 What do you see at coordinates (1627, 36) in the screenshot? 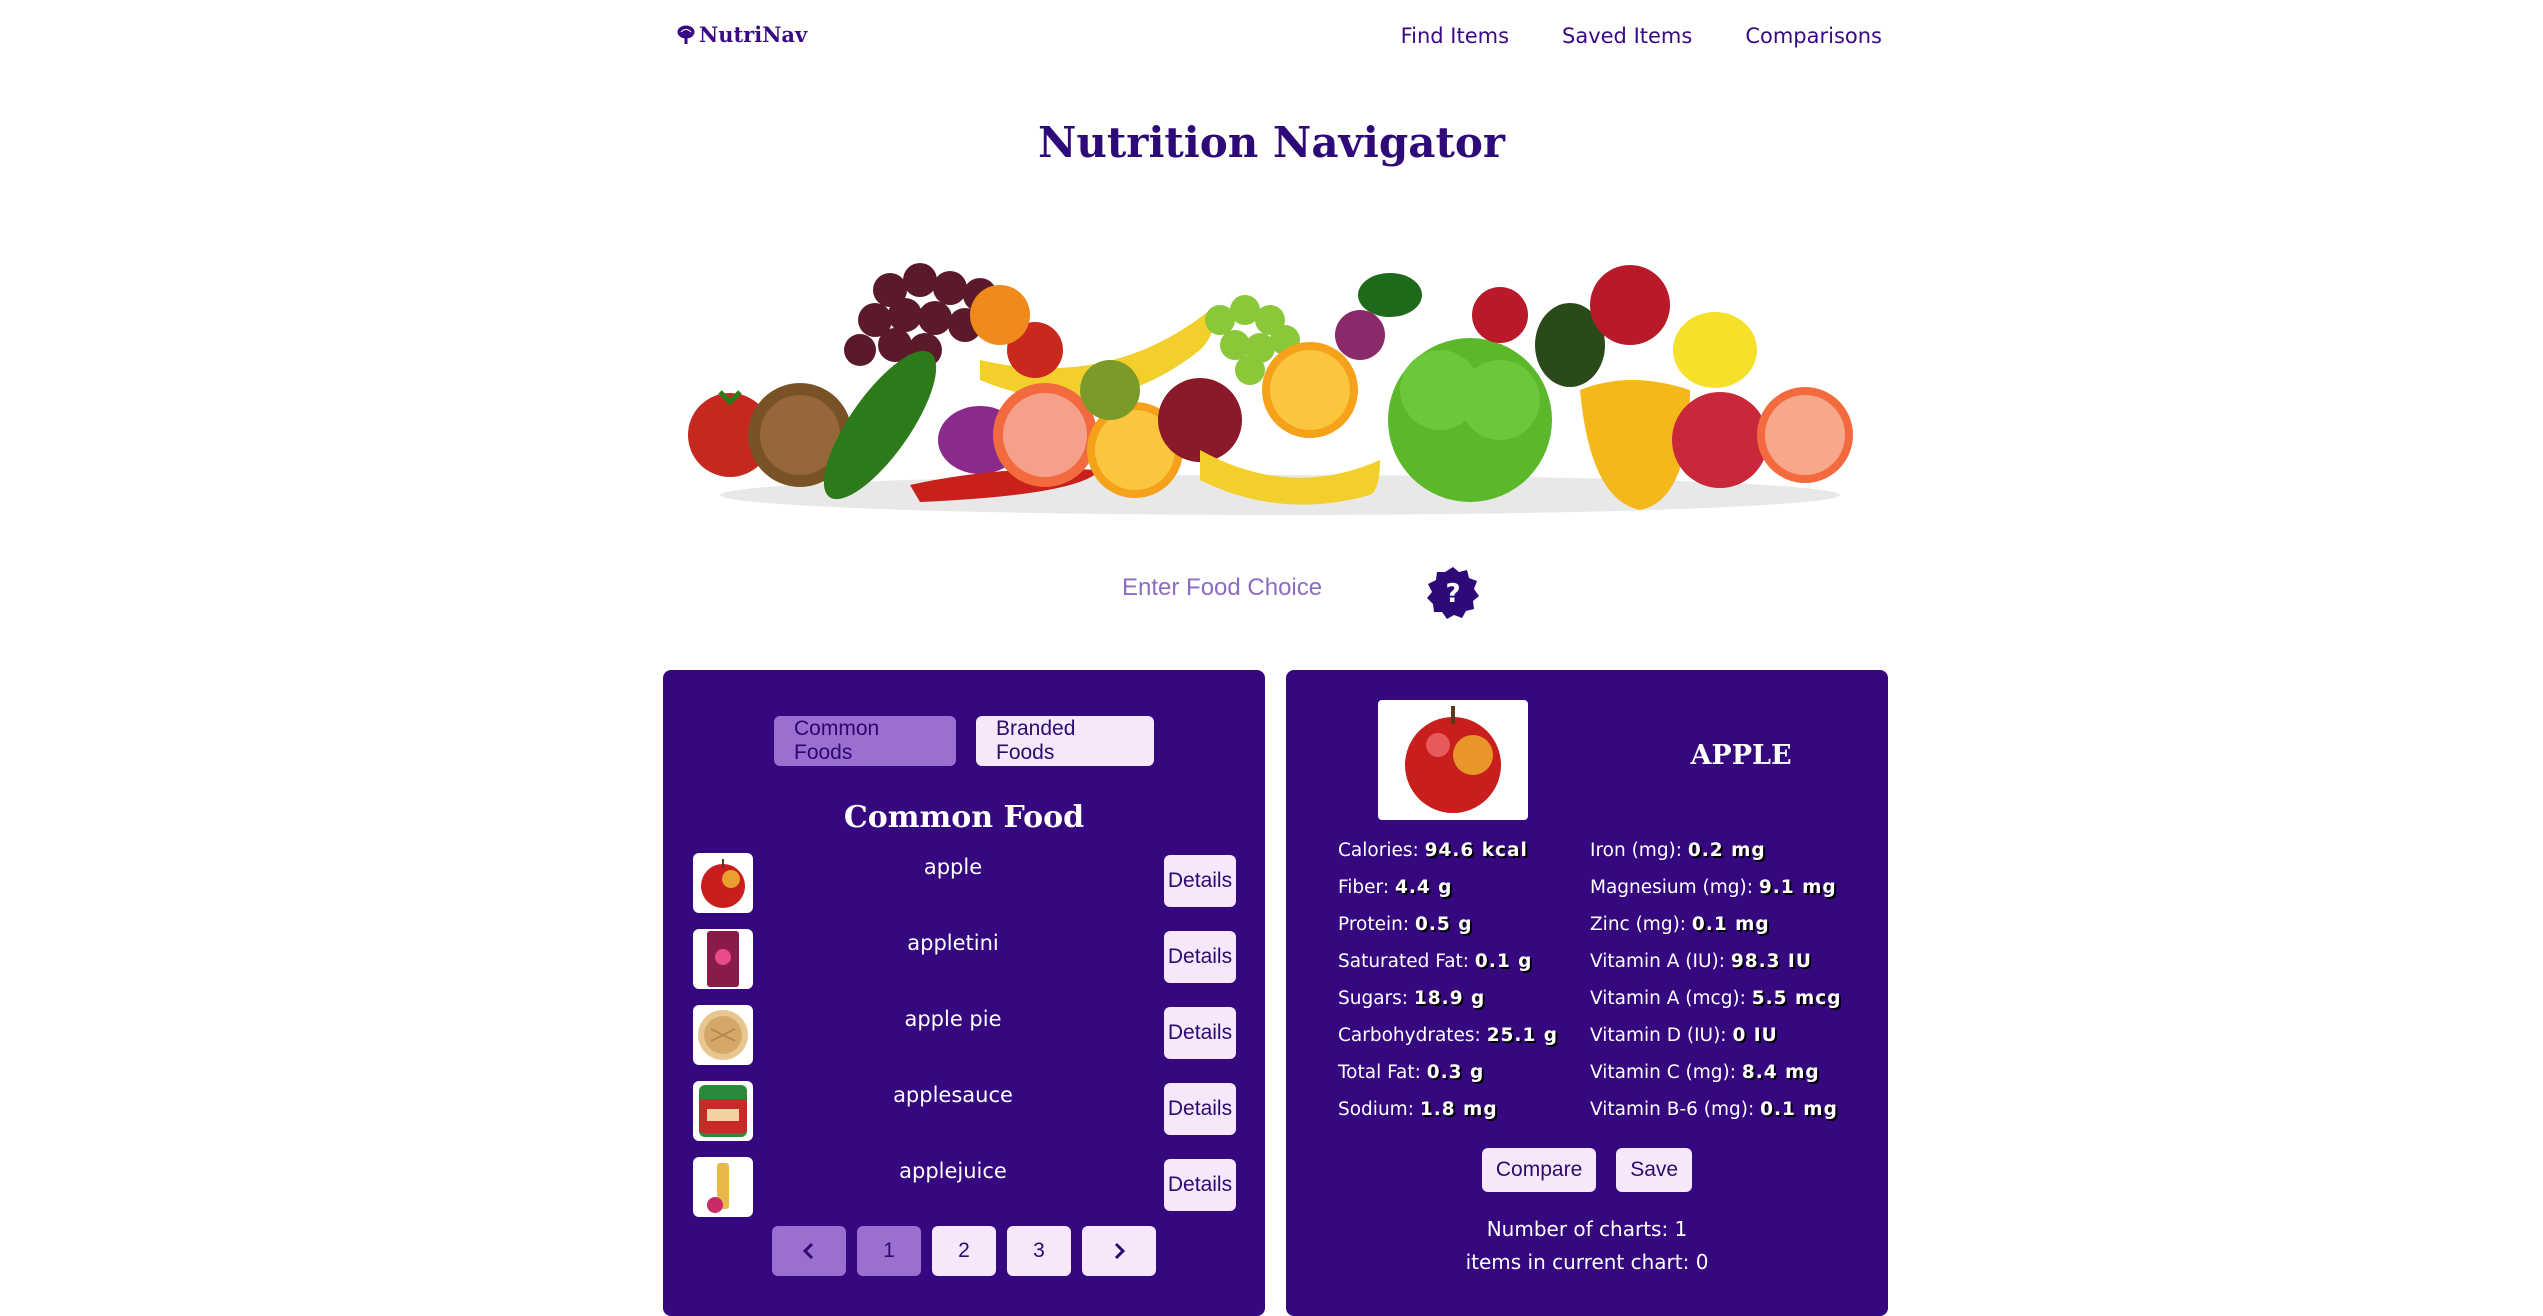
I see `nav-saved-items: Saved Items` at bounding box center [1627, 36].